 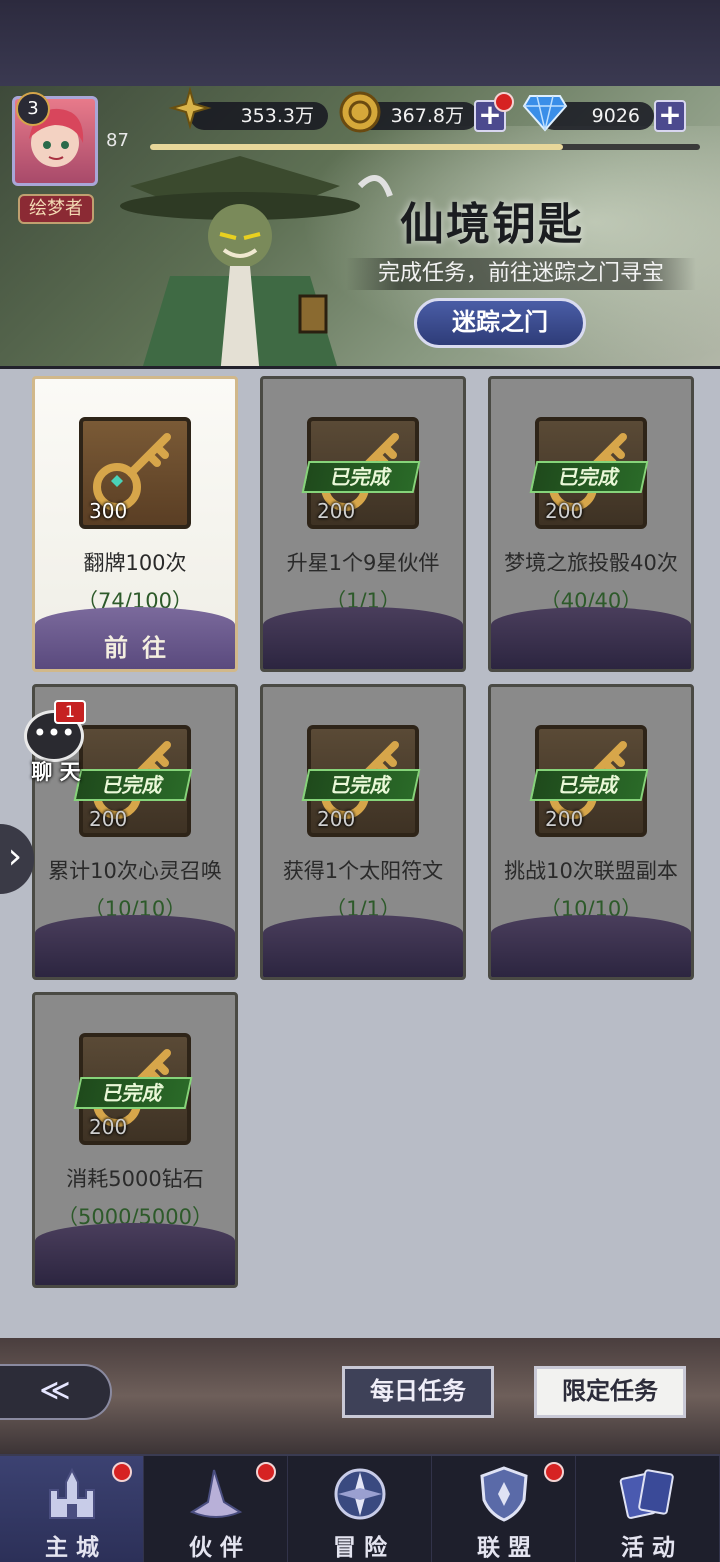 I want to click on chat-unread-badge: 1, so click(x=70, y=712).